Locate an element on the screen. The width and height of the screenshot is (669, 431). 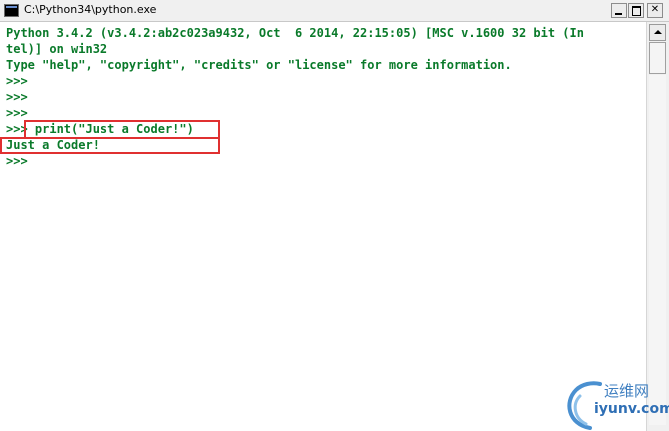
close-button: ✕ is located at coordinates (655, 10).